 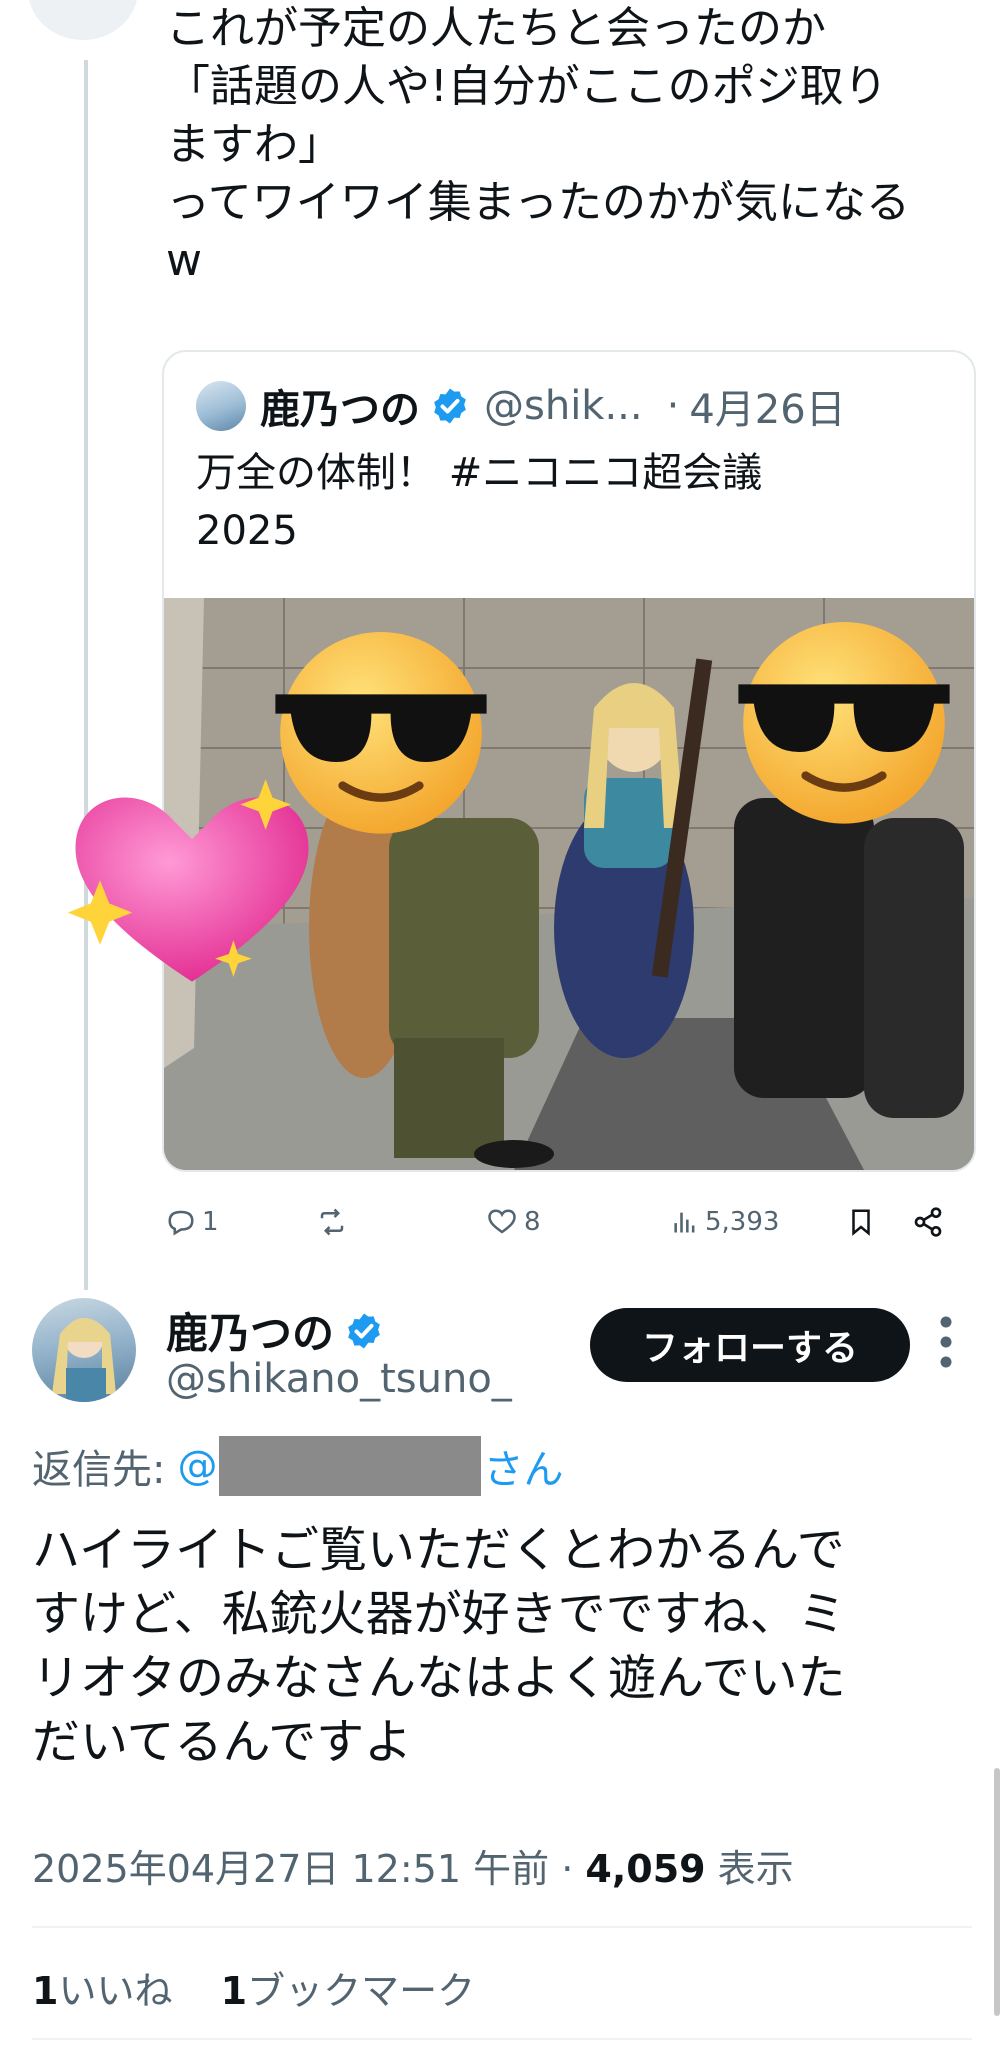 What do you see at coordinates (184, 260) in the screenshot?
I see `parent-text-line: w` at bounding box center [184, 260].